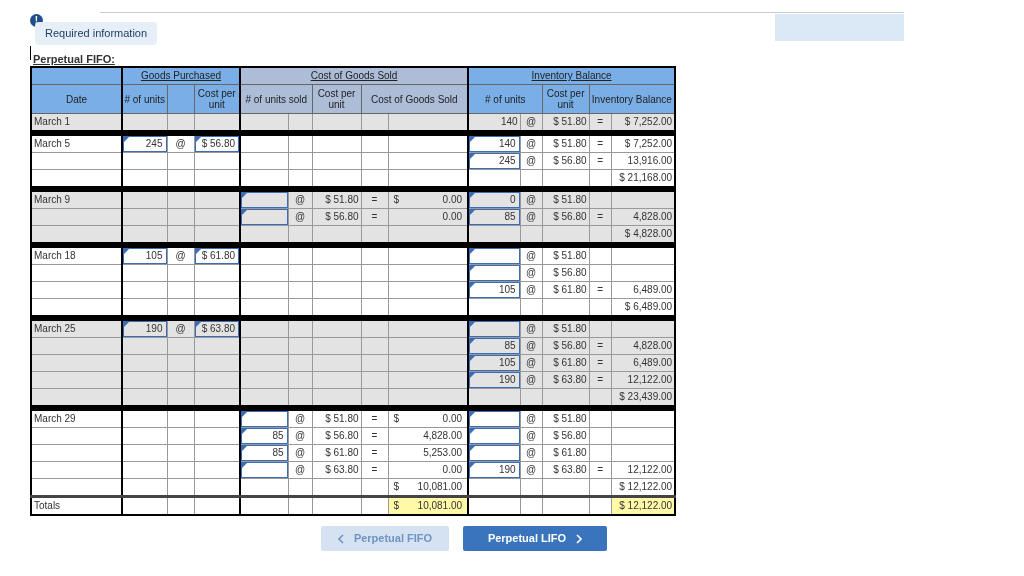 The height and width of the screenshot is (576, 1024). What do you see at coordinates (52, 200) in the screenshot?
I see `row-label: March 9` at bounding box center [52, 200].